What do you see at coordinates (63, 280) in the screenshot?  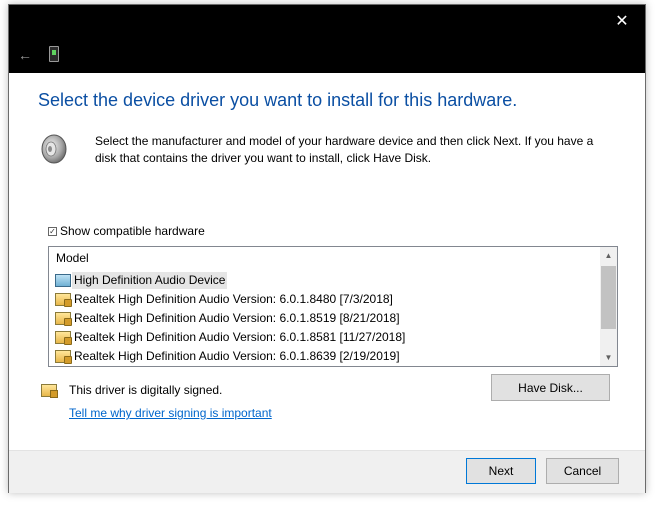 I see `audio-device-icon` at bounding box center [63, 280].